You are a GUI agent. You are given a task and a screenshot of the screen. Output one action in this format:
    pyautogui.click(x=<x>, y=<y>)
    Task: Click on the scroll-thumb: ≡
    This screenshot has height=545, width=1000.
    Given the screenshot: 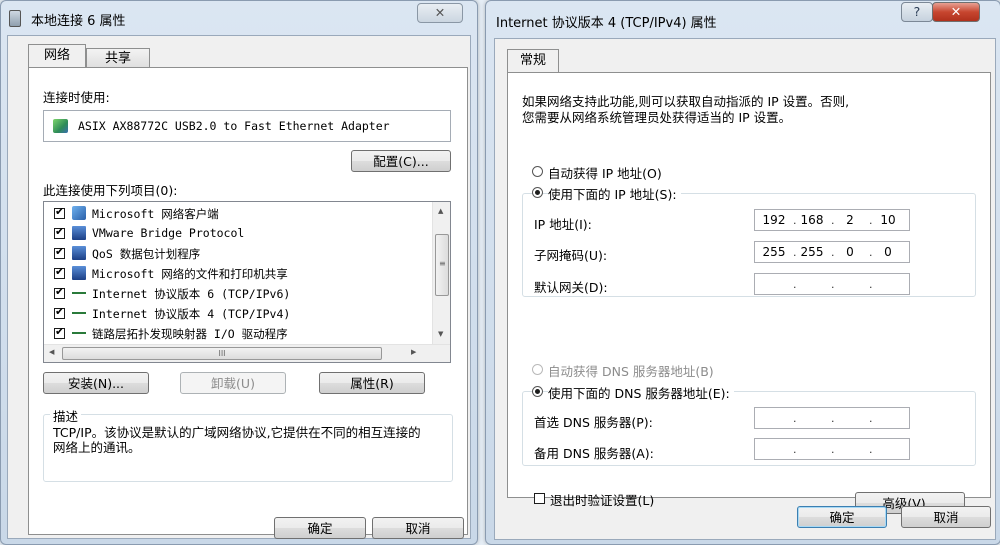 What is the action you would take?
    pyautogui.click(x=442, y=265)
    